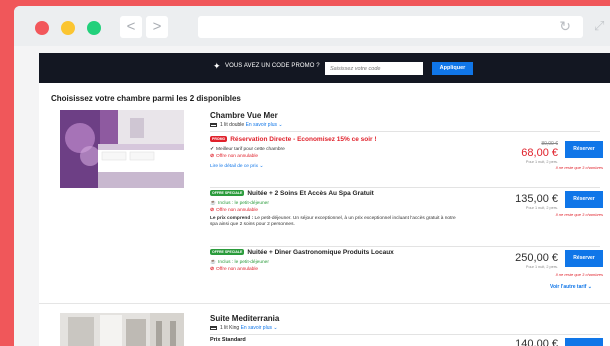 This screenshot has height=346, width=610. What do you see at coordinates (244, 115) in the screenshot?
I see `room-name: Chambre Vue Mer` at bounding box center [244, 115].